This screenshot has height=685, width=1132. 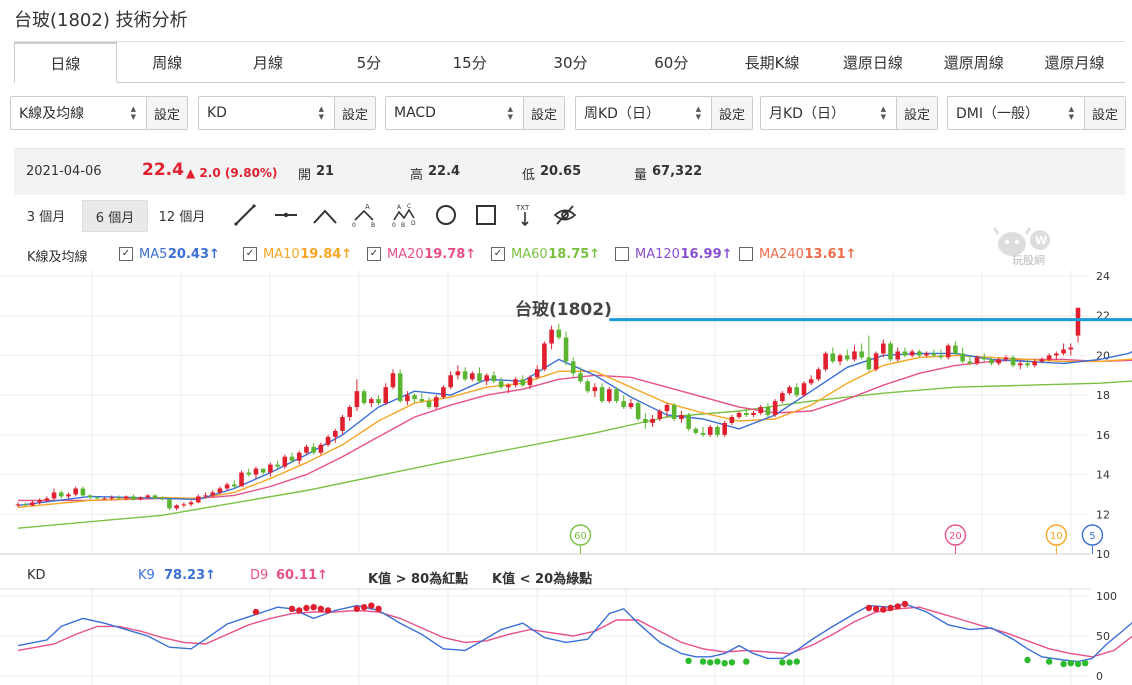 What do you see at coordinates (99, 113) in the screenshot?
I see `indicator-select-0: K線及均線 ▲ ▼ 設定` at bounding box center [99, 113].